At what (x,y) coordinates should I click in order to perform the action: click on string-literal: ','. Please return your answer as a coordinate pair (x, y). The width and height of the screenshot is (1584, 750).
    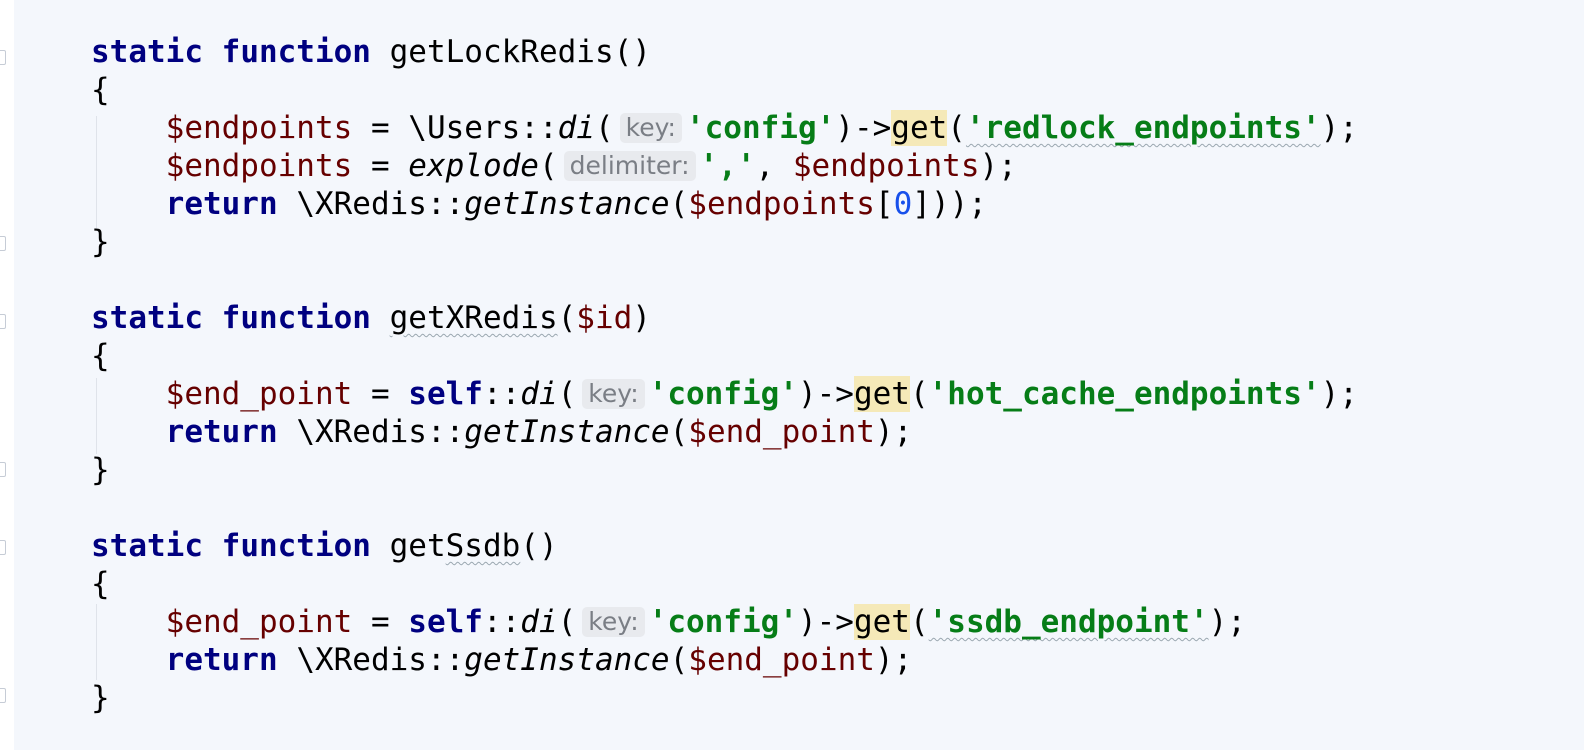
    Looking at the image, I should click on (727, 166).